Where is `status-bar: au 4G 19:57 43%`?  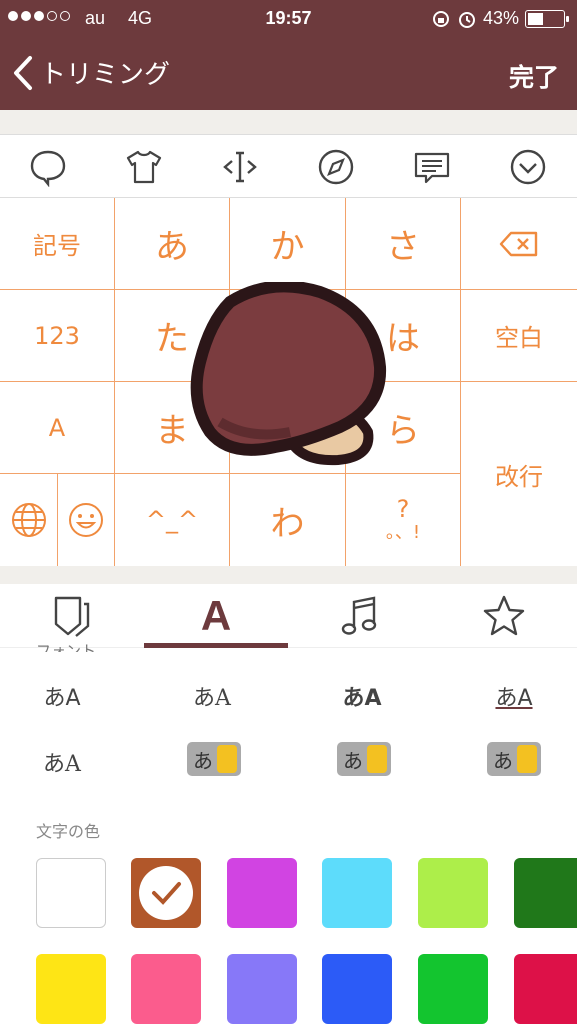 status-bar: au 4G 19:57 43% is located at coordinates (288, 20).